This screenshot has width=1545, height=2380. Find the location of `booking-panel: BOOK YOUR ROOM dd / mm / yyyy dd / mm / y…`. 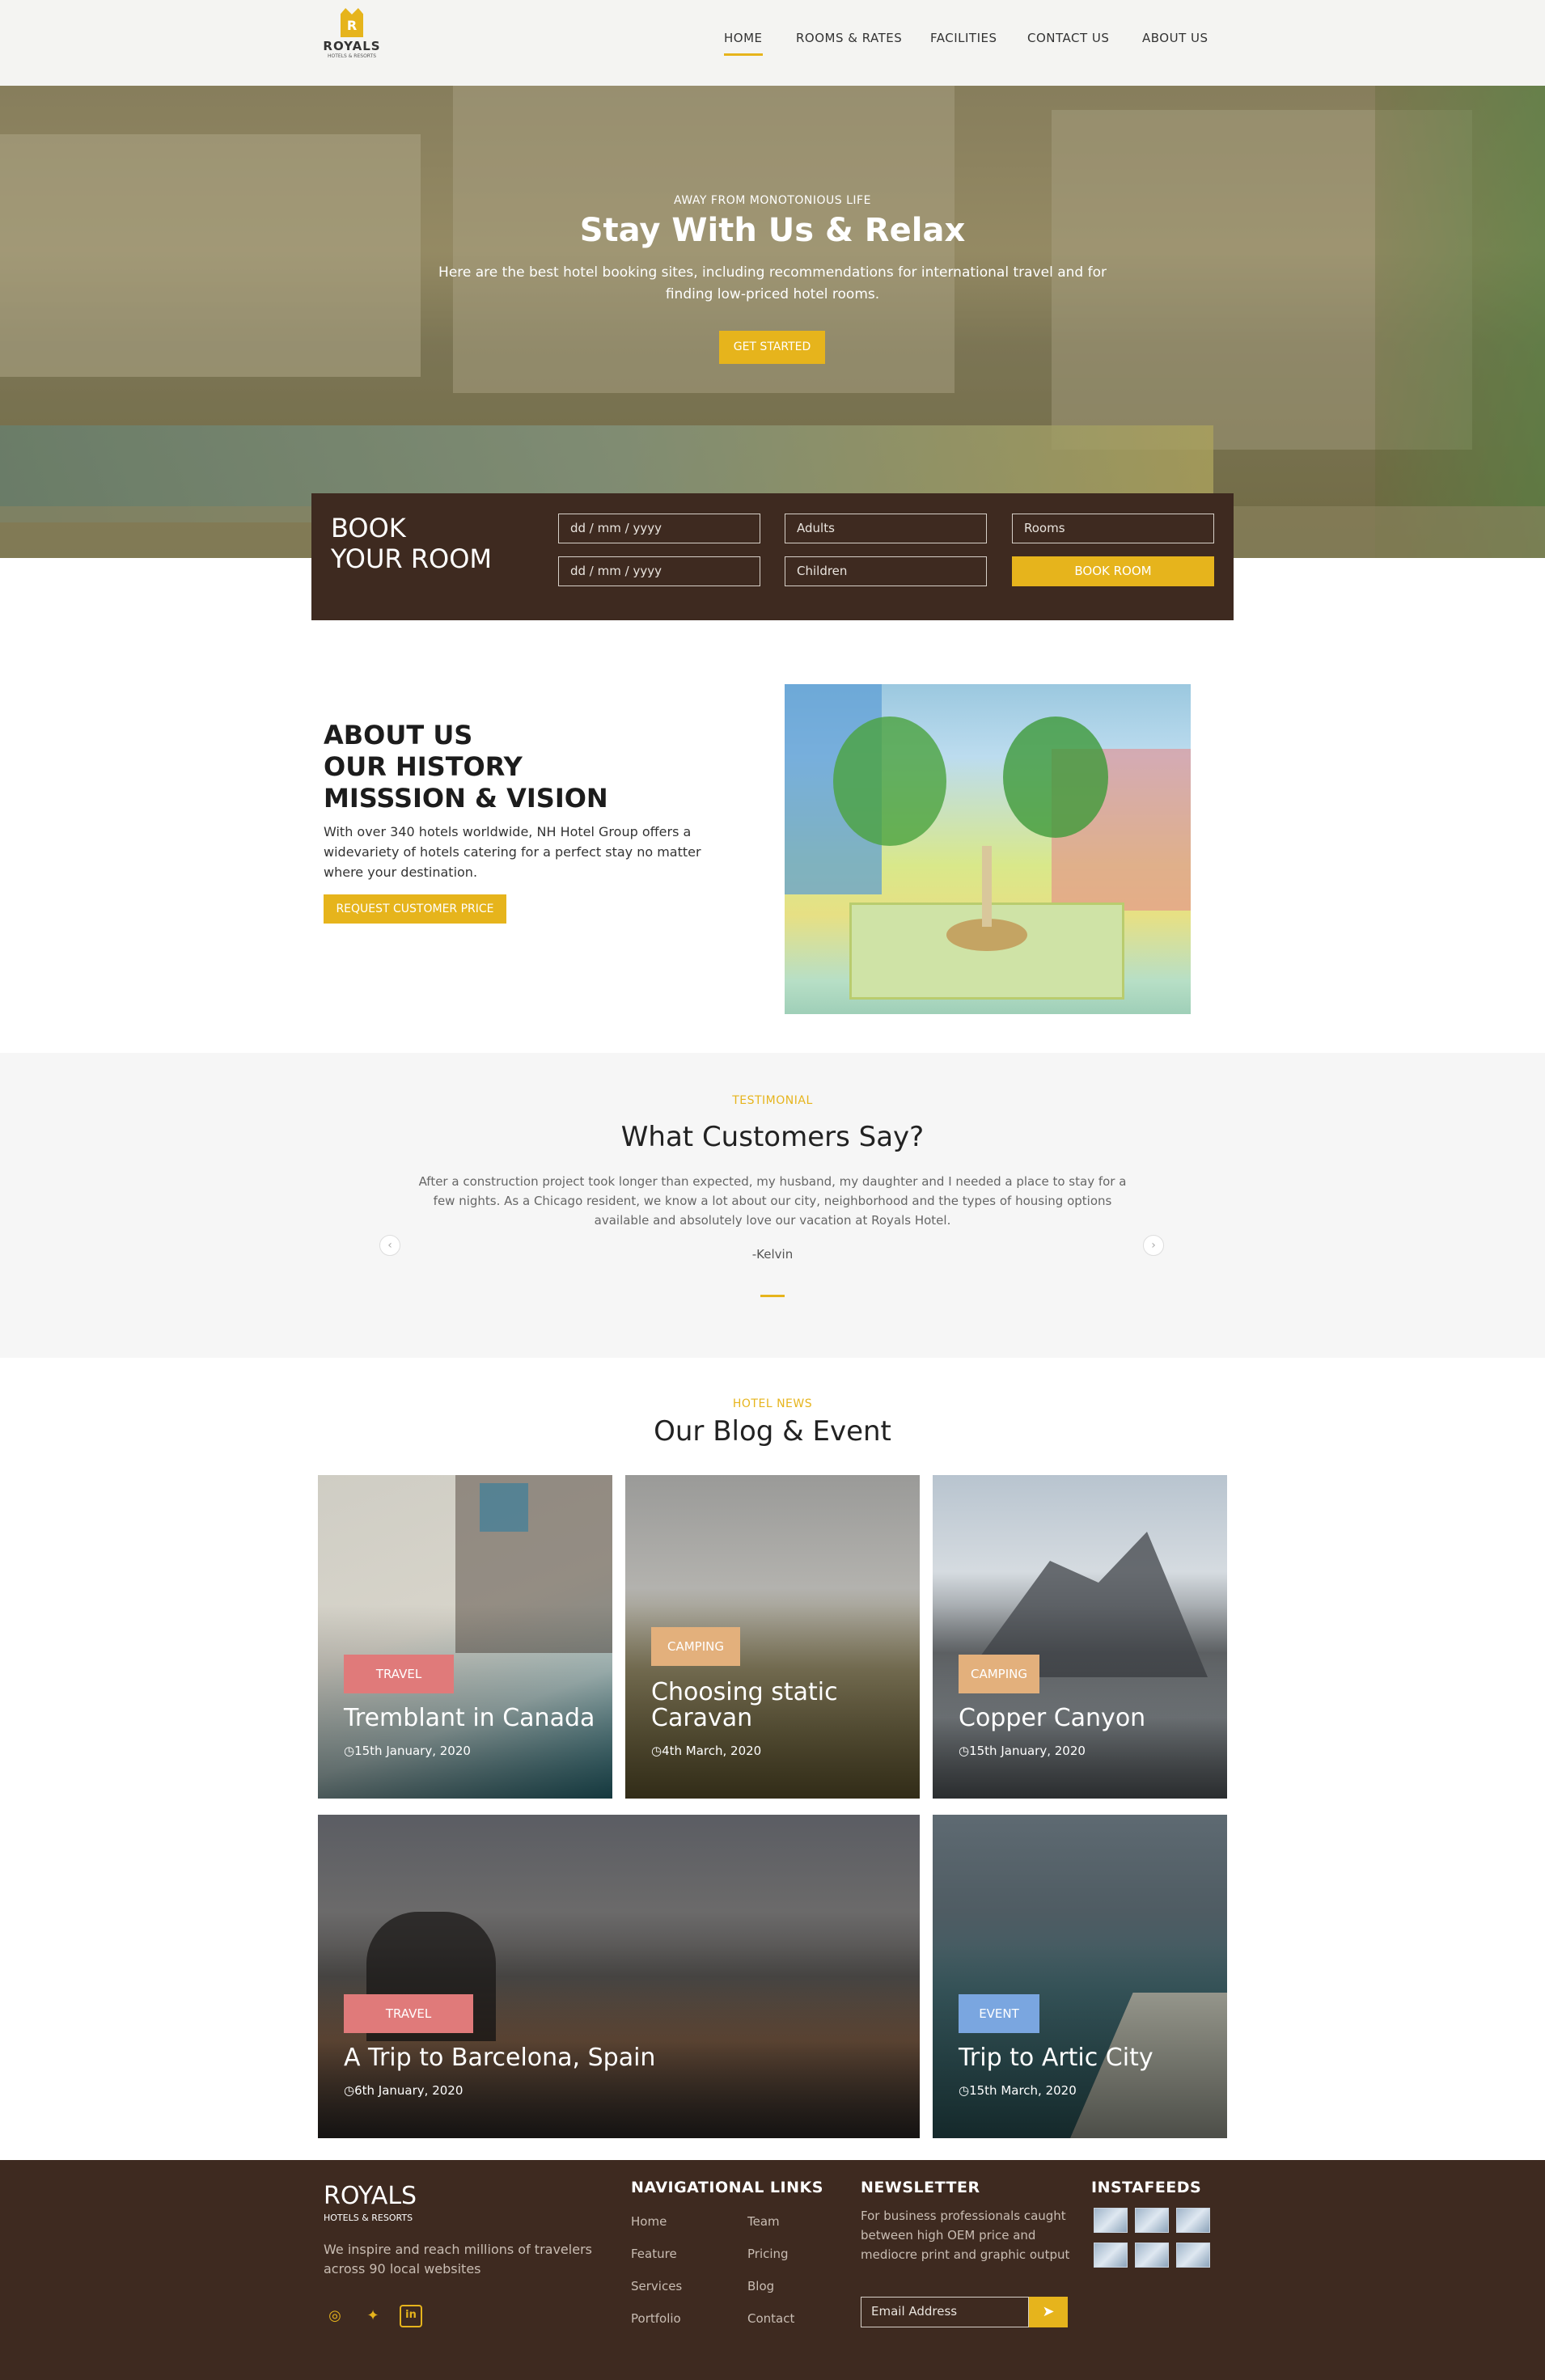

booking-panel: BOOK YOUR ROOM dd / mm / yyyy dd / mm / y… is located at coordinates (772, 556).